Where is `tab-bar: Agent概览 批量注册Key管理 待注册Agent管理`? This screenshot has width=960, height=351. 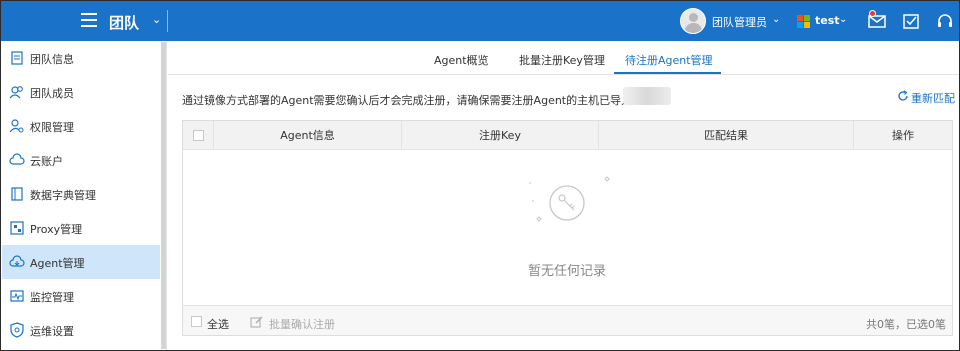
tab-bar: Agent概览 批量注册Key管理 待注册Agent管理 is located at coordinates (563, 58).